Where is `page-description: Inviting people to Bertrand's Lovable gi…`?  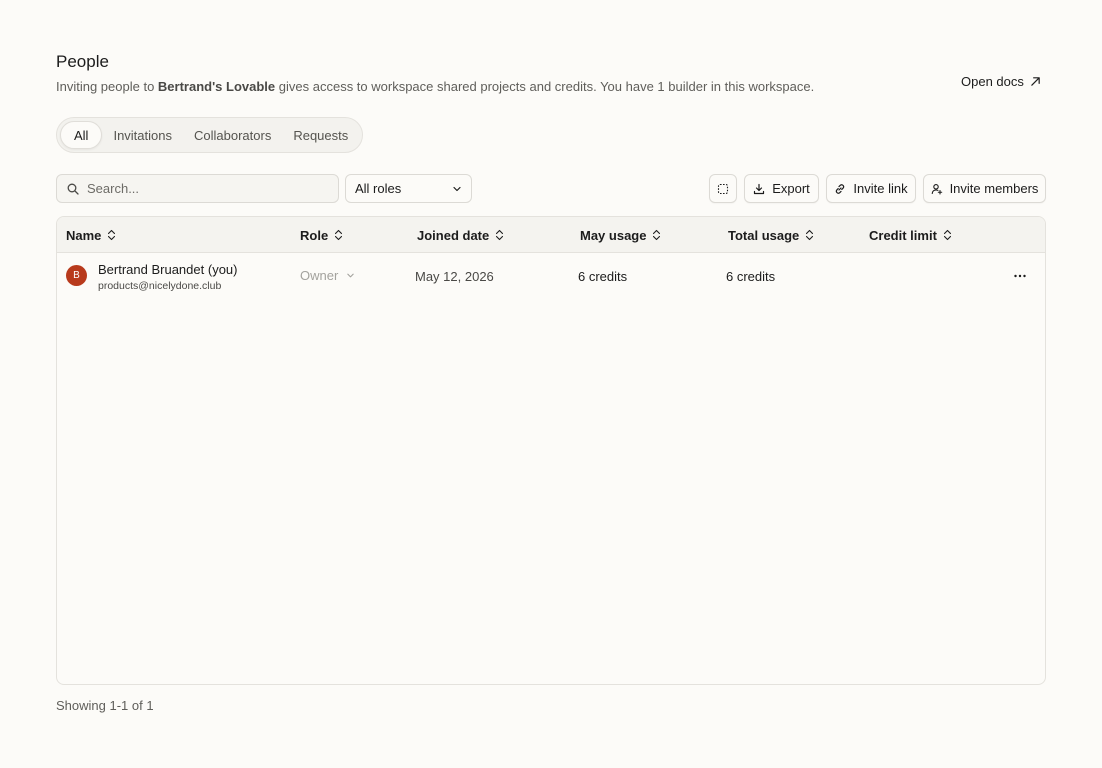
page-description: Inviting people to Bertrand's Lovable gi… is located at coordinates (435, 86).